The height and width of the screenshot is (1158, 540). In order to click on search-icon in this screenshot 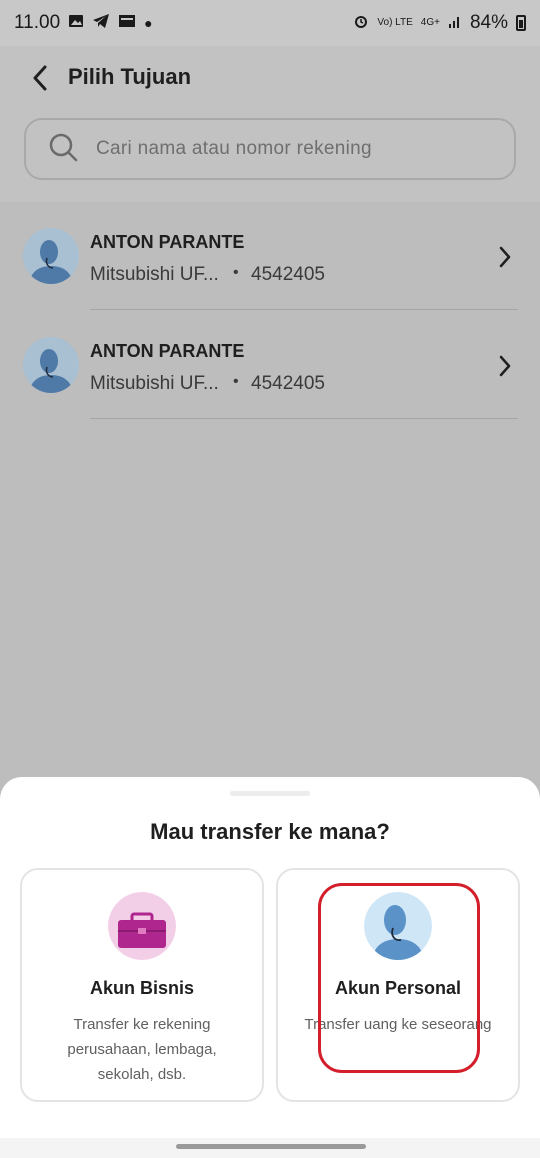, I will do `click(63, 149)`.